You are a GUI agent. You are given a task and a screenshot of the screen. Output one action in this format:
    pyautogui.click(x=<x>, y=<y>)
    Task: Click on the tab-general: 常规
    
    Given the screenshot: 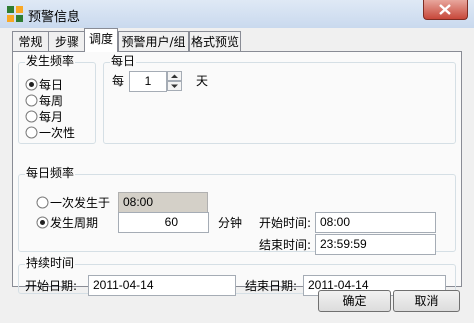 What is the action you would take?
    pyautogui.click(x=30, y=41)
    